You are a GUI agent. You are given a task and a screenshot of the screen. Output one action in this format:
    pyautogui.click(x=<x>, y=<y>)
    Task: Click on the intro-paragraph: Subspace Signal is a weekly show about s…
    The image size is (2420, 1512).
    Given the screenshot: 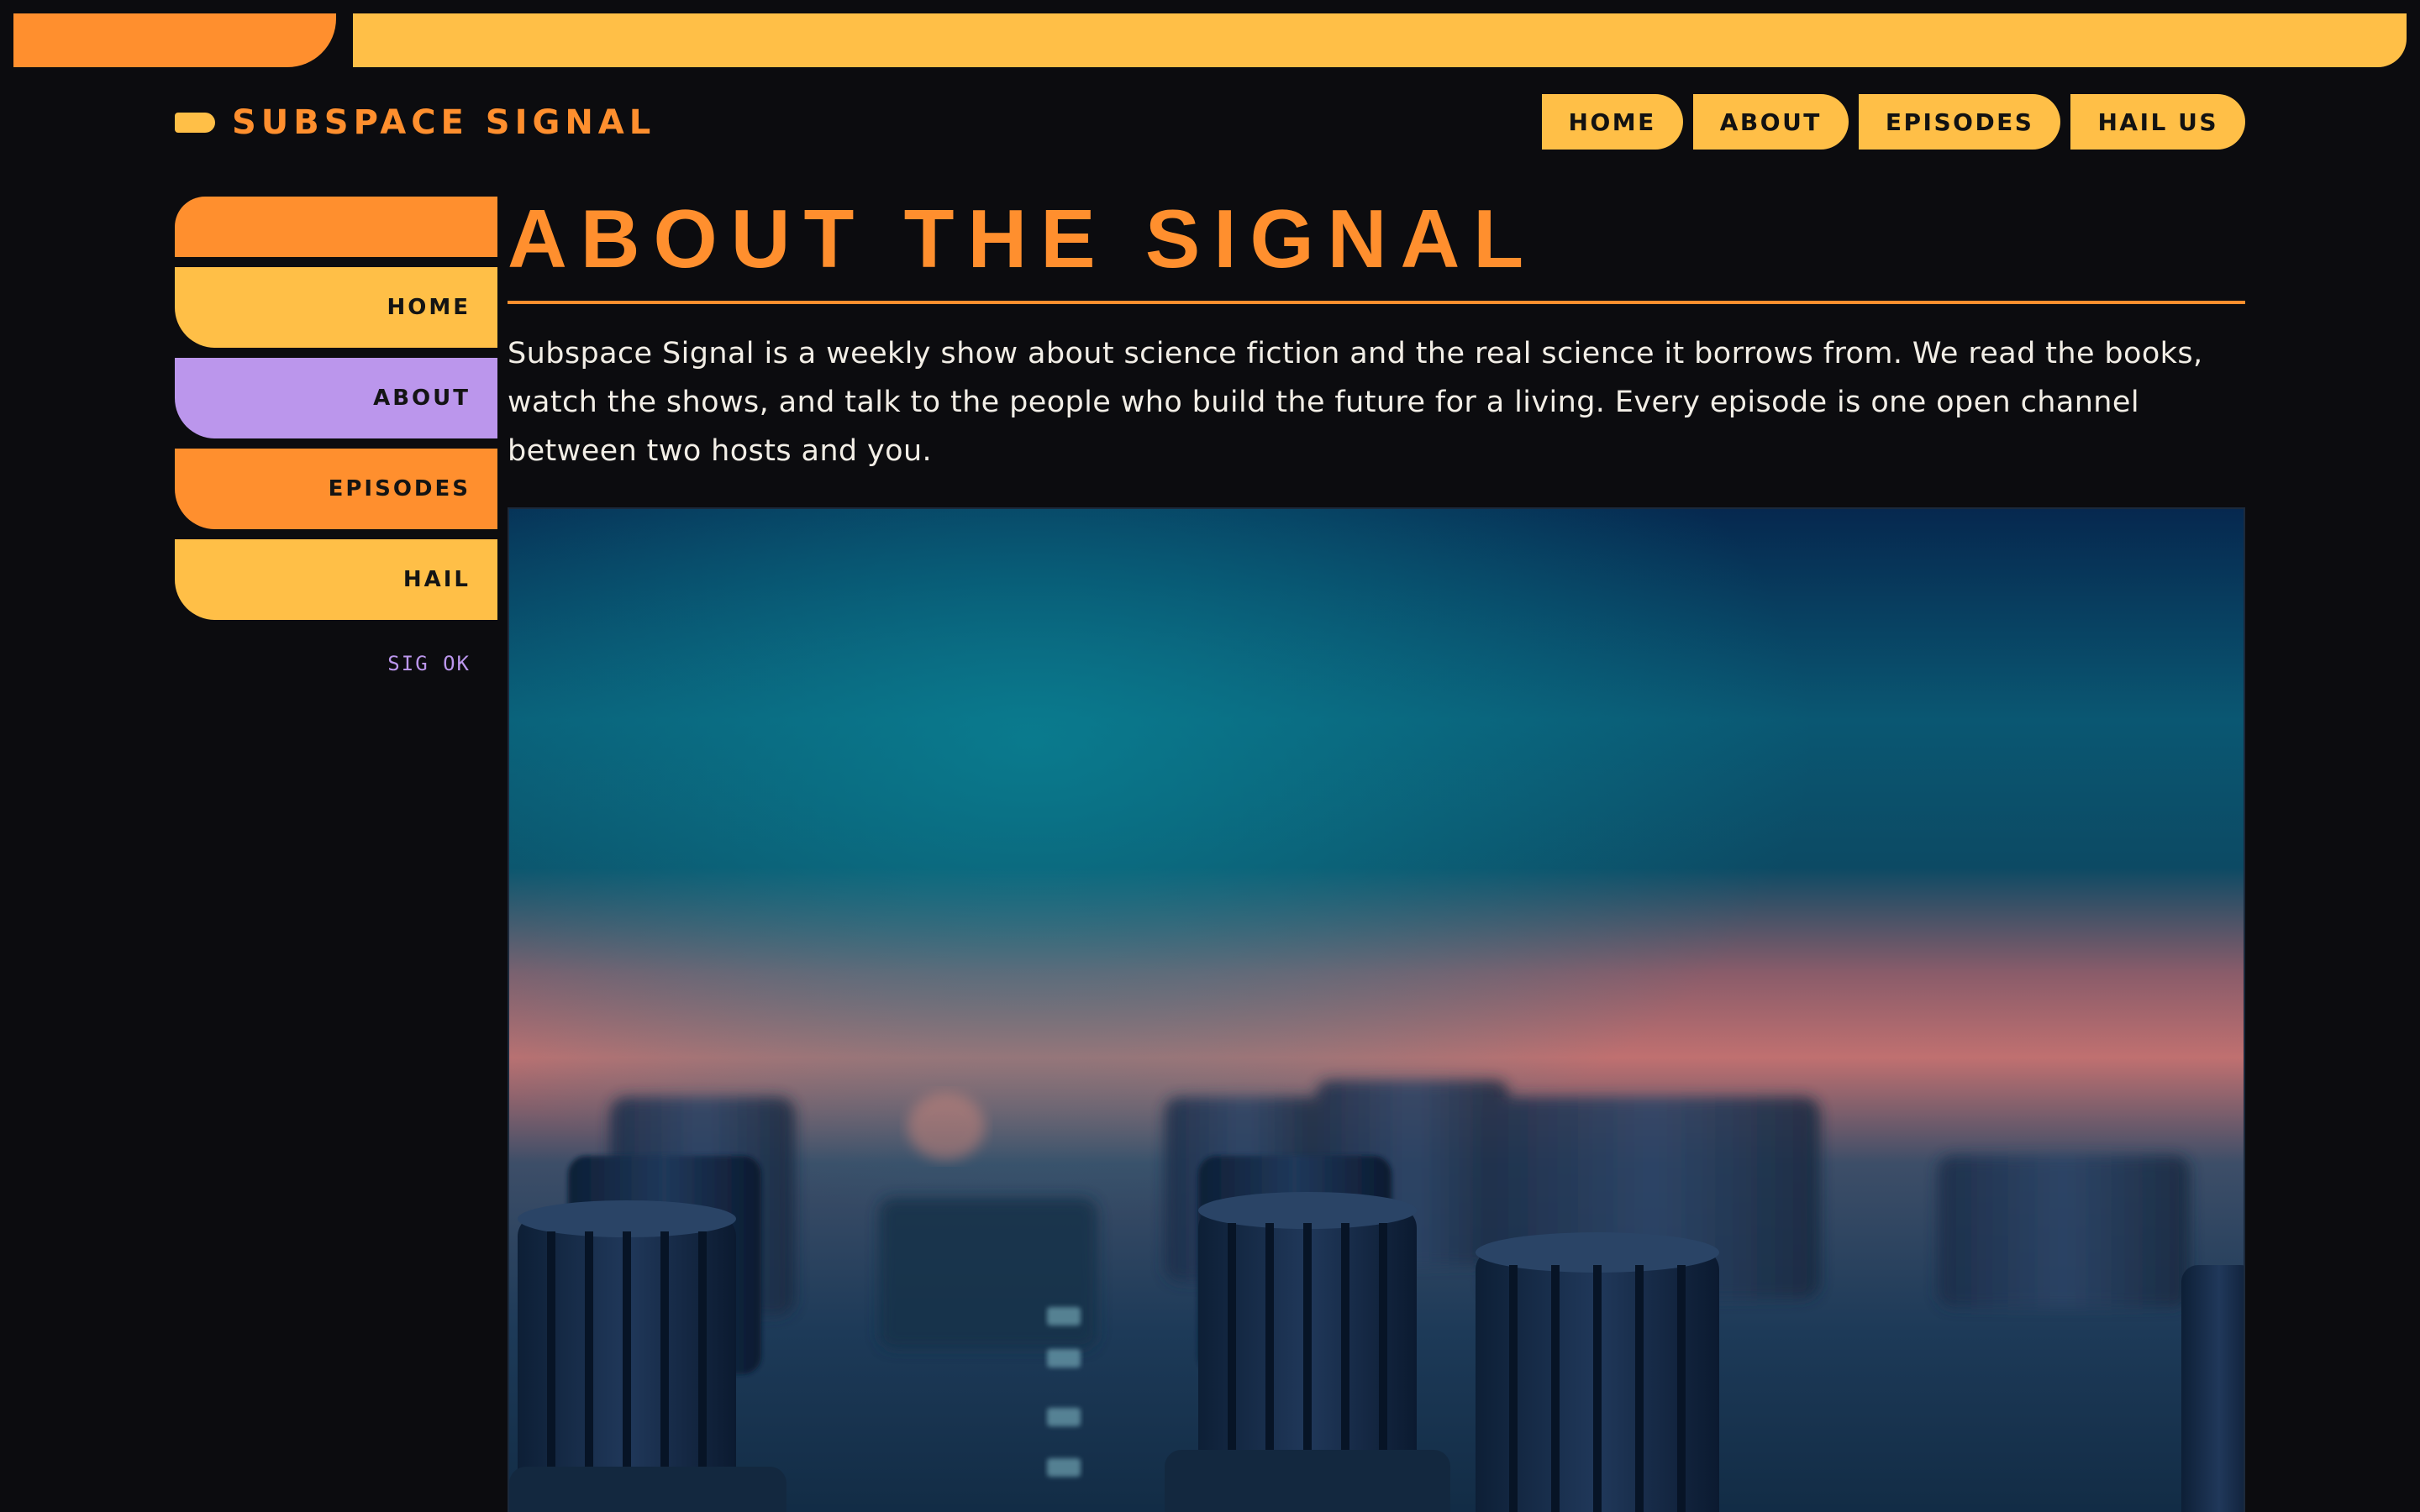 What is the action you would take?
    pyautogui.click(x=1355, y=402)
    